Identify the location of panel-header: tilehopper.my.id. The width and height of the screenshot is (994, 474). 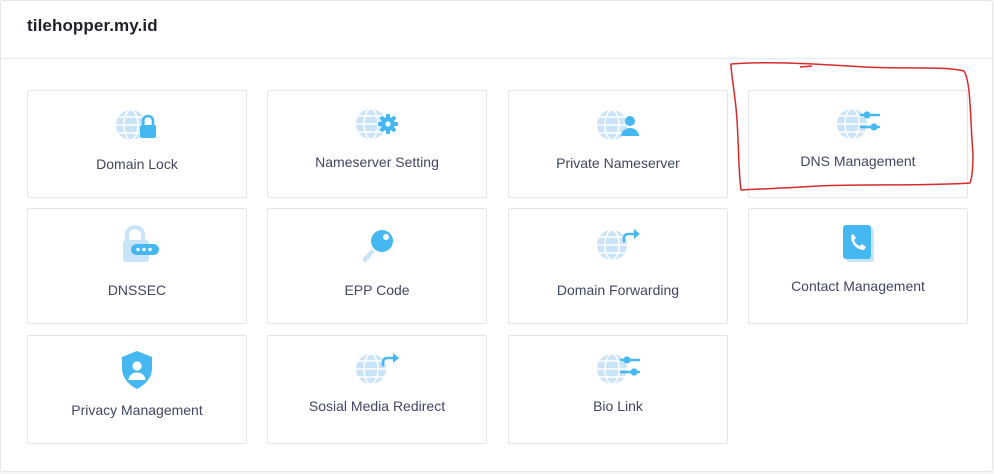
(496, 30).